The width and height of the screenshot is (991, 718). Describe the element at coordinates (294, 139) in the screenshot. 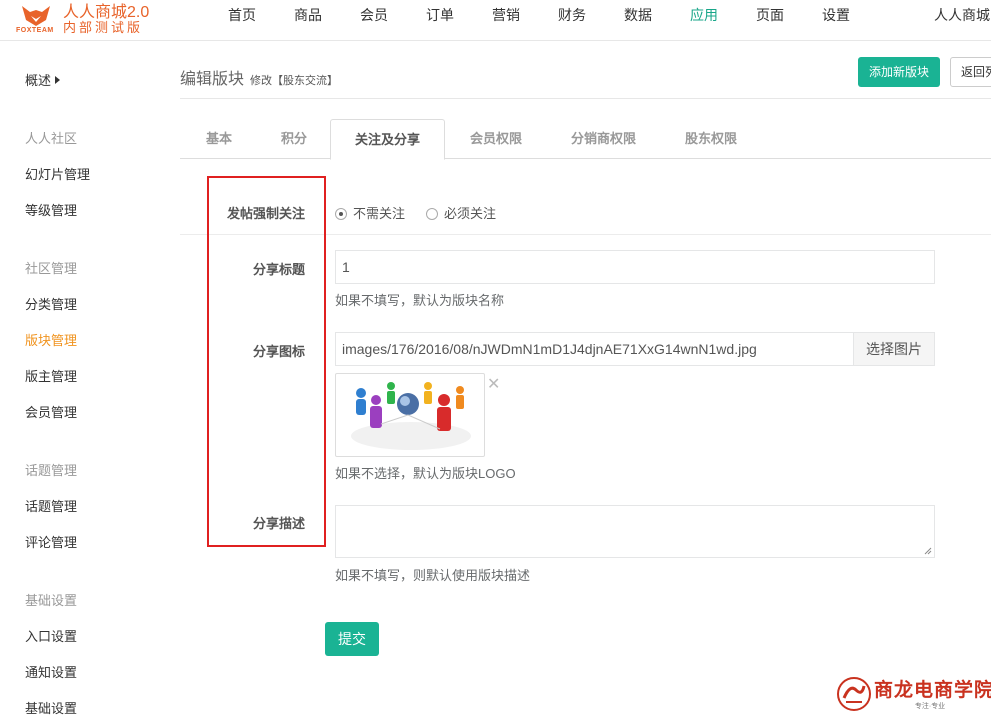

I see `tab-points: 积分` at that location.